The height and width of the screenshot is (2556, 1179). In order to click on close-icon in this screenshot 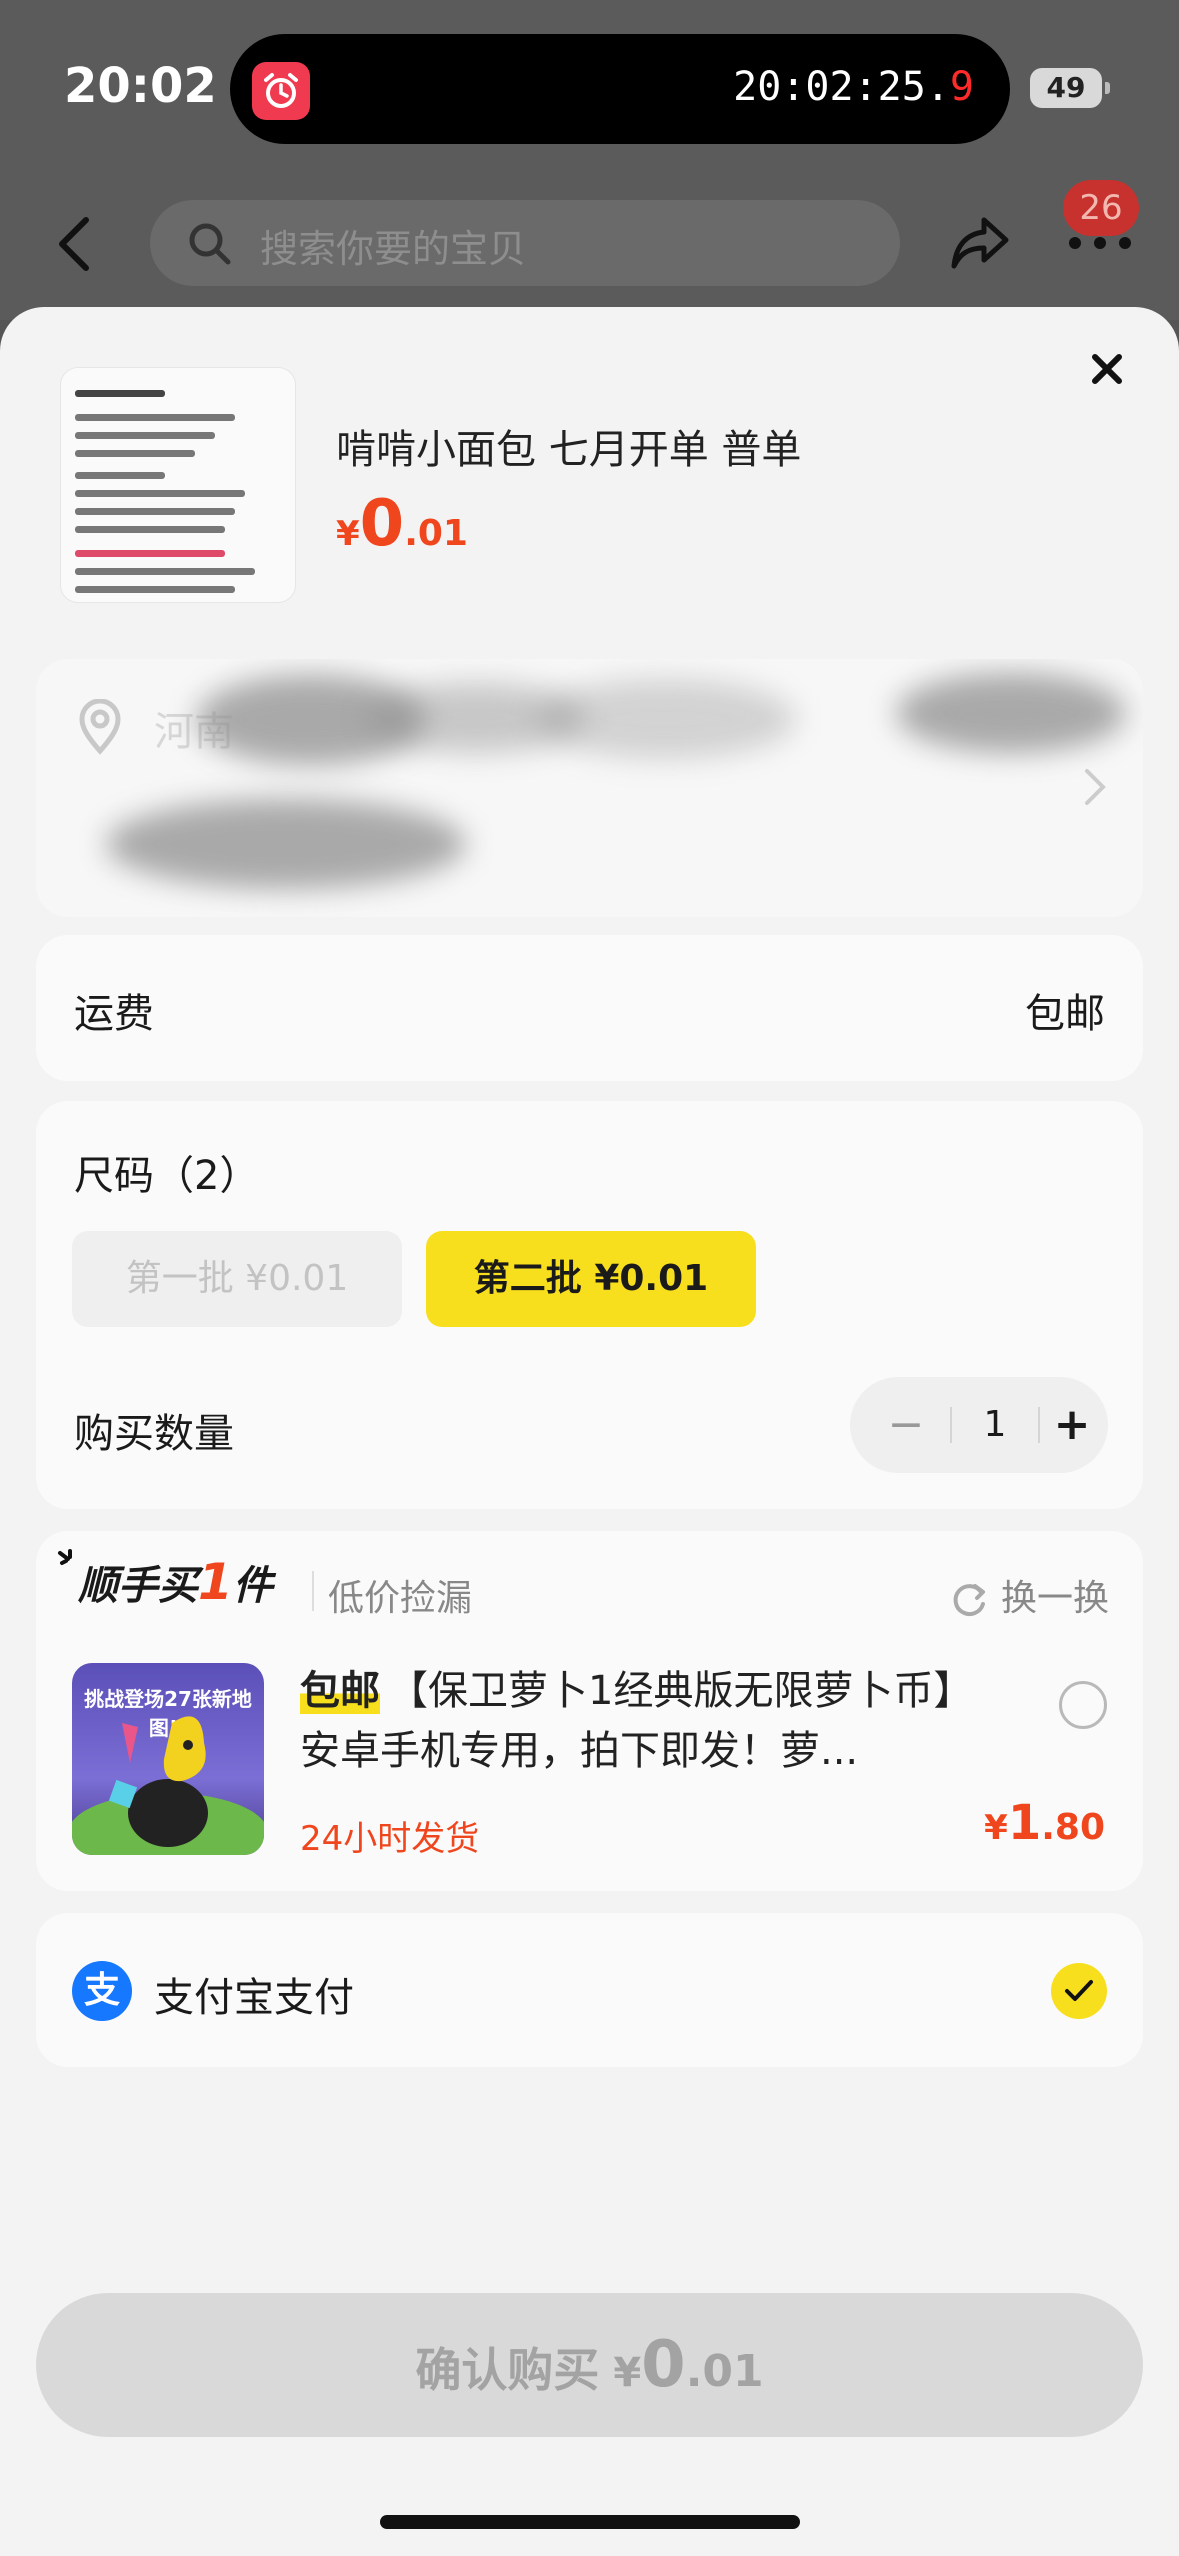, I will do `click(1107, 369)`.